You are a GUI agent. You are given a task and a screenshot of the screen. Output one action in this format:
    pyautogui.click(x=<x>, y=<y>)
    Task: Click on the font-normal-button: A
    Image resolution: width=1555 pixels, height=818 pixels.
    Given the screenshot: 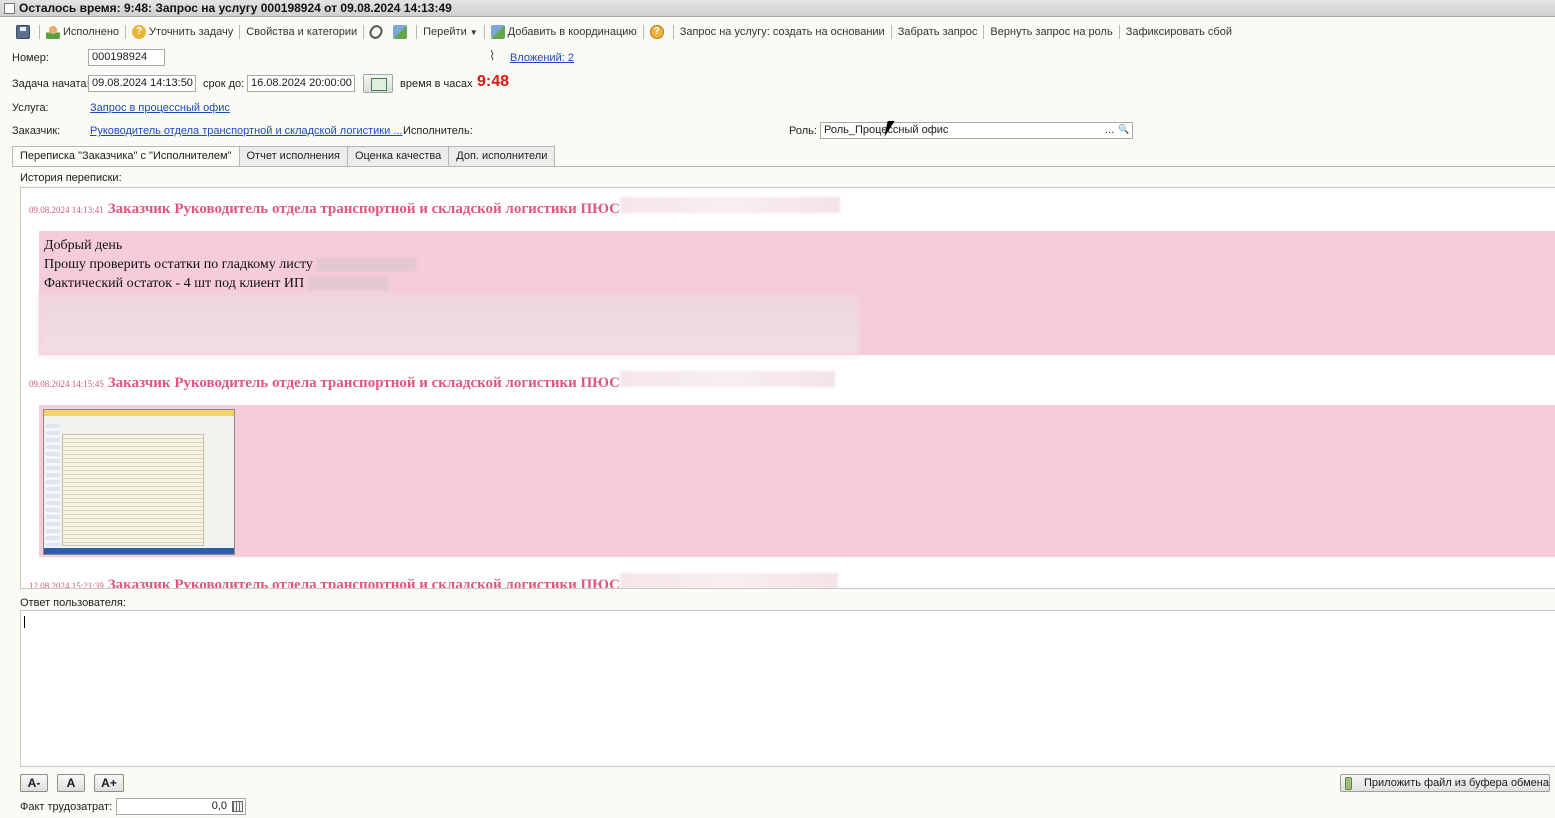 What is the action you would take?
    pyautogui.click(x=71, y=783)
    